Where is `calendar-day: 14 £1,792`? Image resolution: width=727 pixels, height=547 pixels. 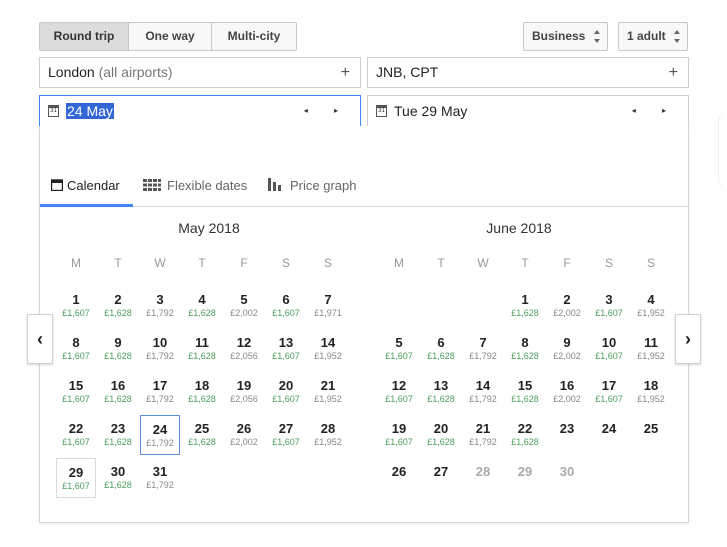 calendar-day: 14 £1,792 is located at coordinates (483, 392).